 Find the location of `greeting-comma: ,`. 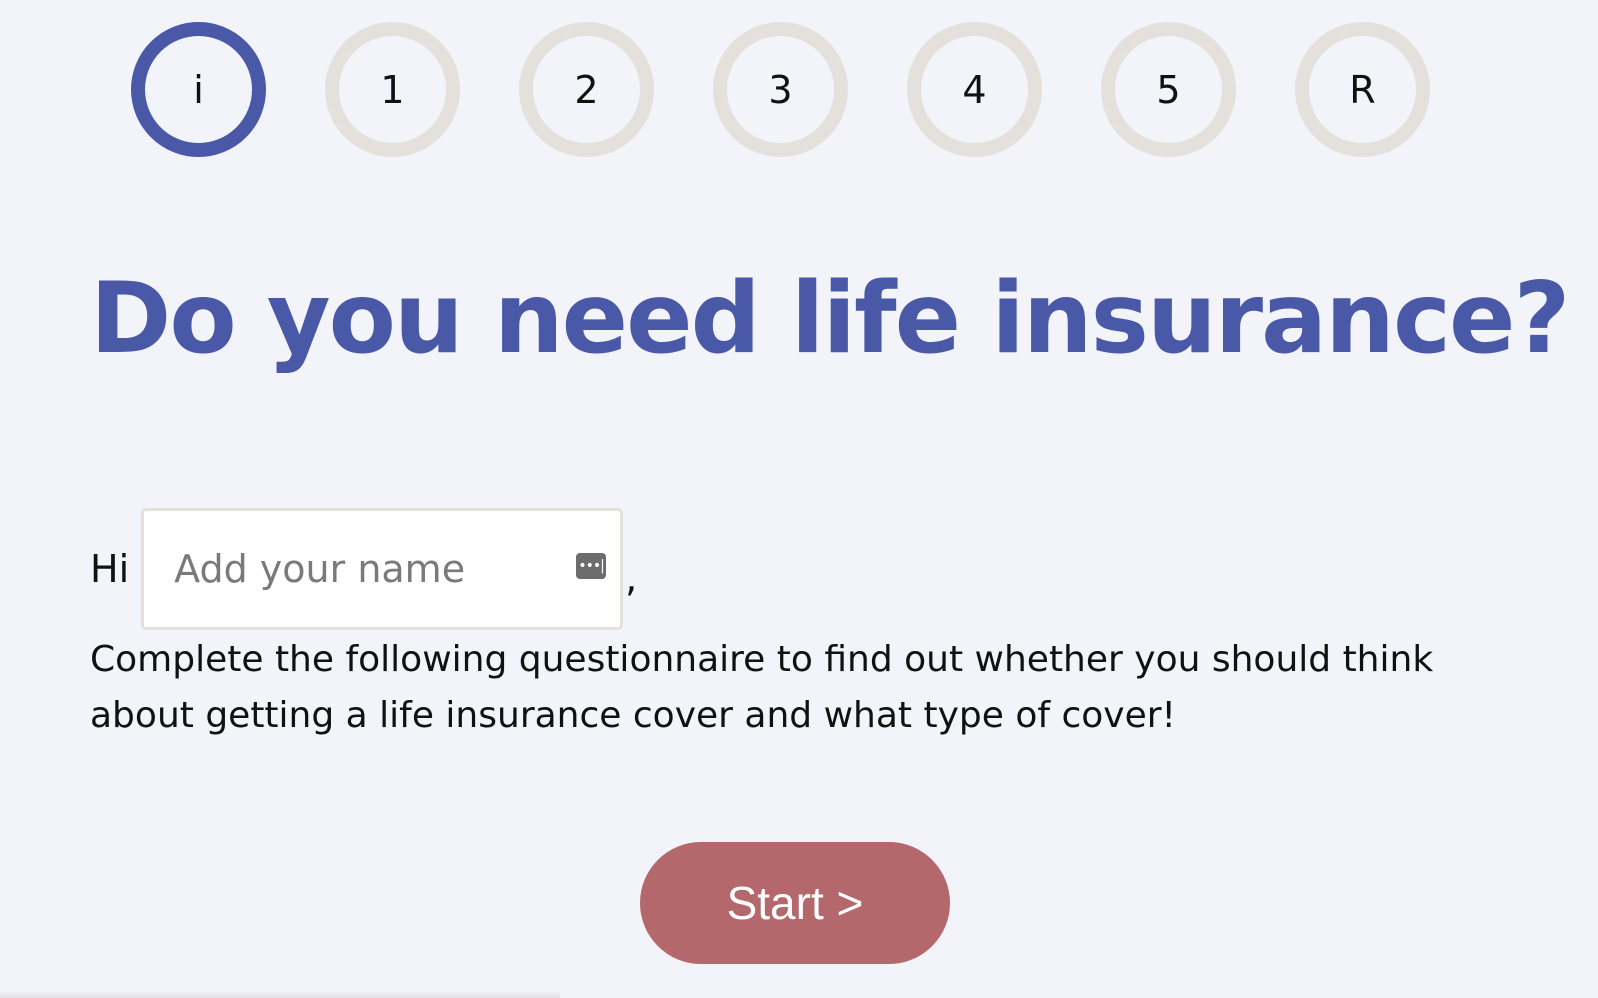

greeting-comma: , is located at coordinates (631, 578).